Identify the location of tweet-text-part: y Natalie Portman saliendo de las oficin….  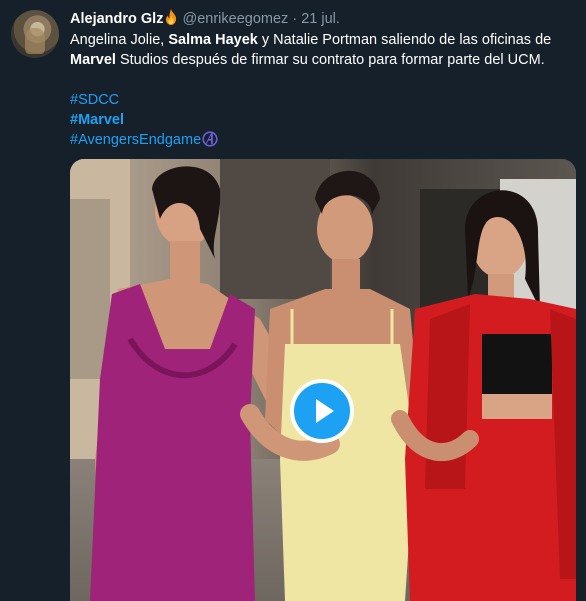
(404, 40).